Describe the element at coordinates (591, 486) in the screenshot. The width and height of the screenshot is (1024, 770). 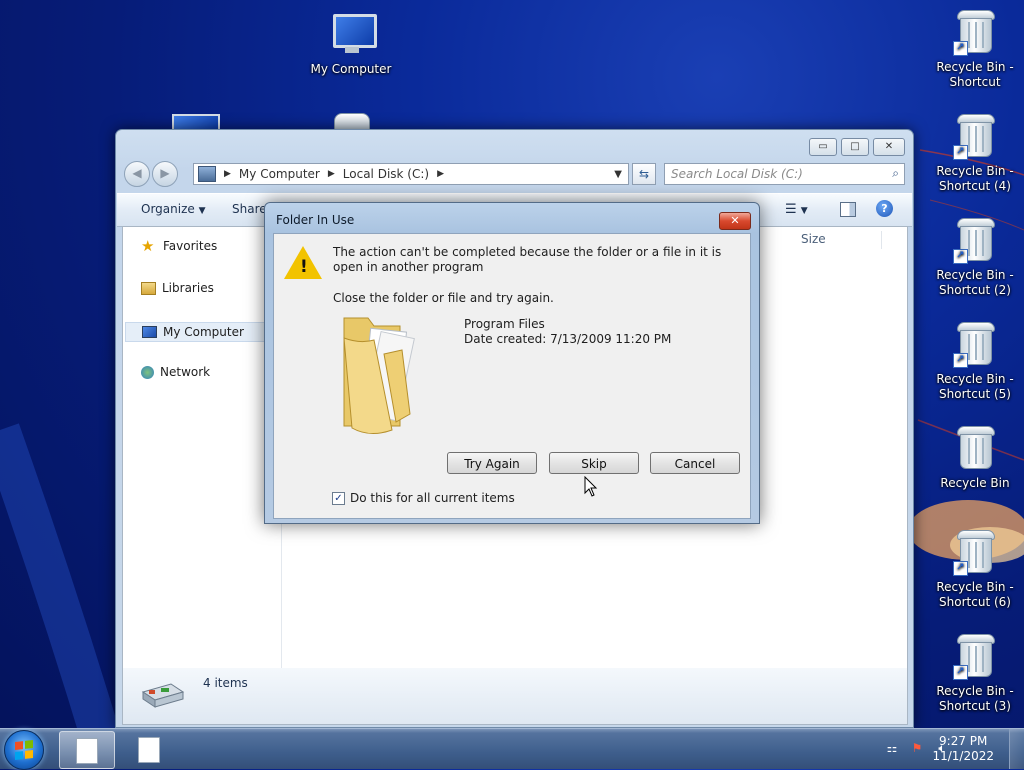
I see `mouse-cursor-icon` at that location.